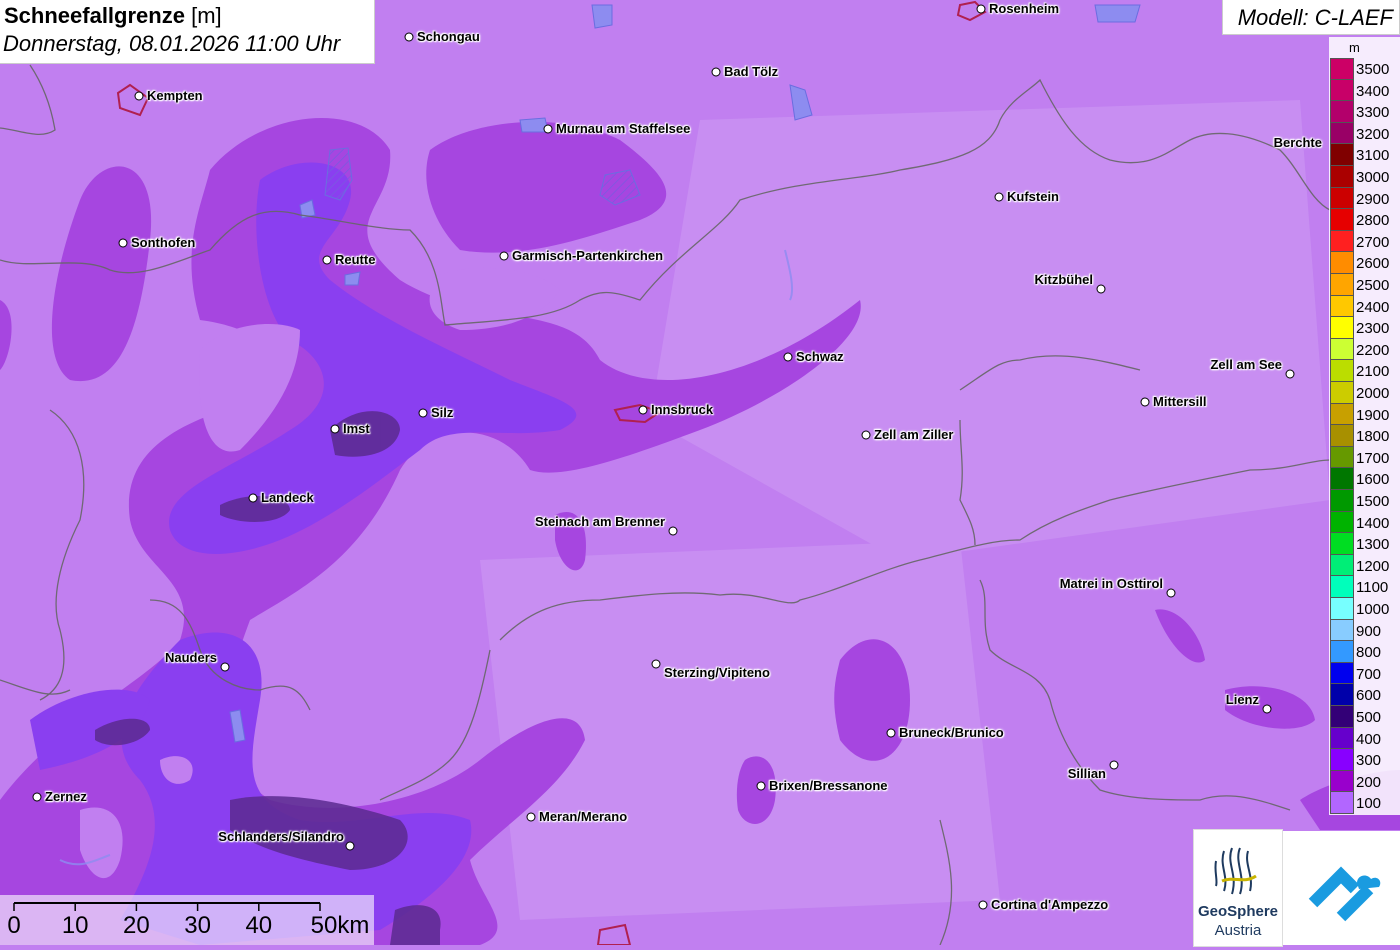 The image size is (1400, 950). Describe the element at coordinates (1365, 349) in the screenshot. I see `legend-entry: 2200` at that location.